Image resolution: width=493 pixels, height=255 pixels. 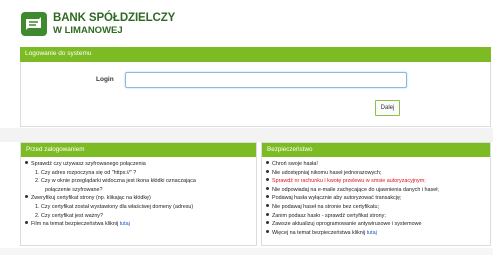 What do you see at coordinates (266, 80) in the screenshot?
I see `login-input` at bounding box center [266, 80].